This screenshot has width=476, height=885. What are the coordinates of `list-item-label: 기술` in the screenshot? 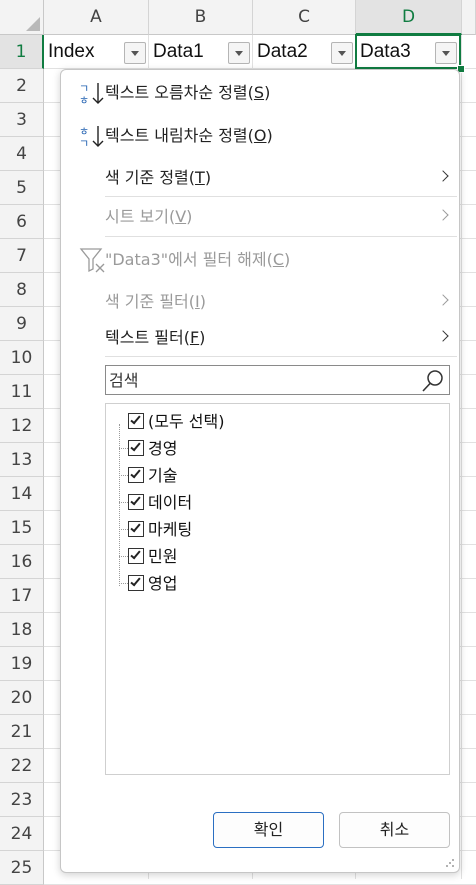 It's located at (163, 475).